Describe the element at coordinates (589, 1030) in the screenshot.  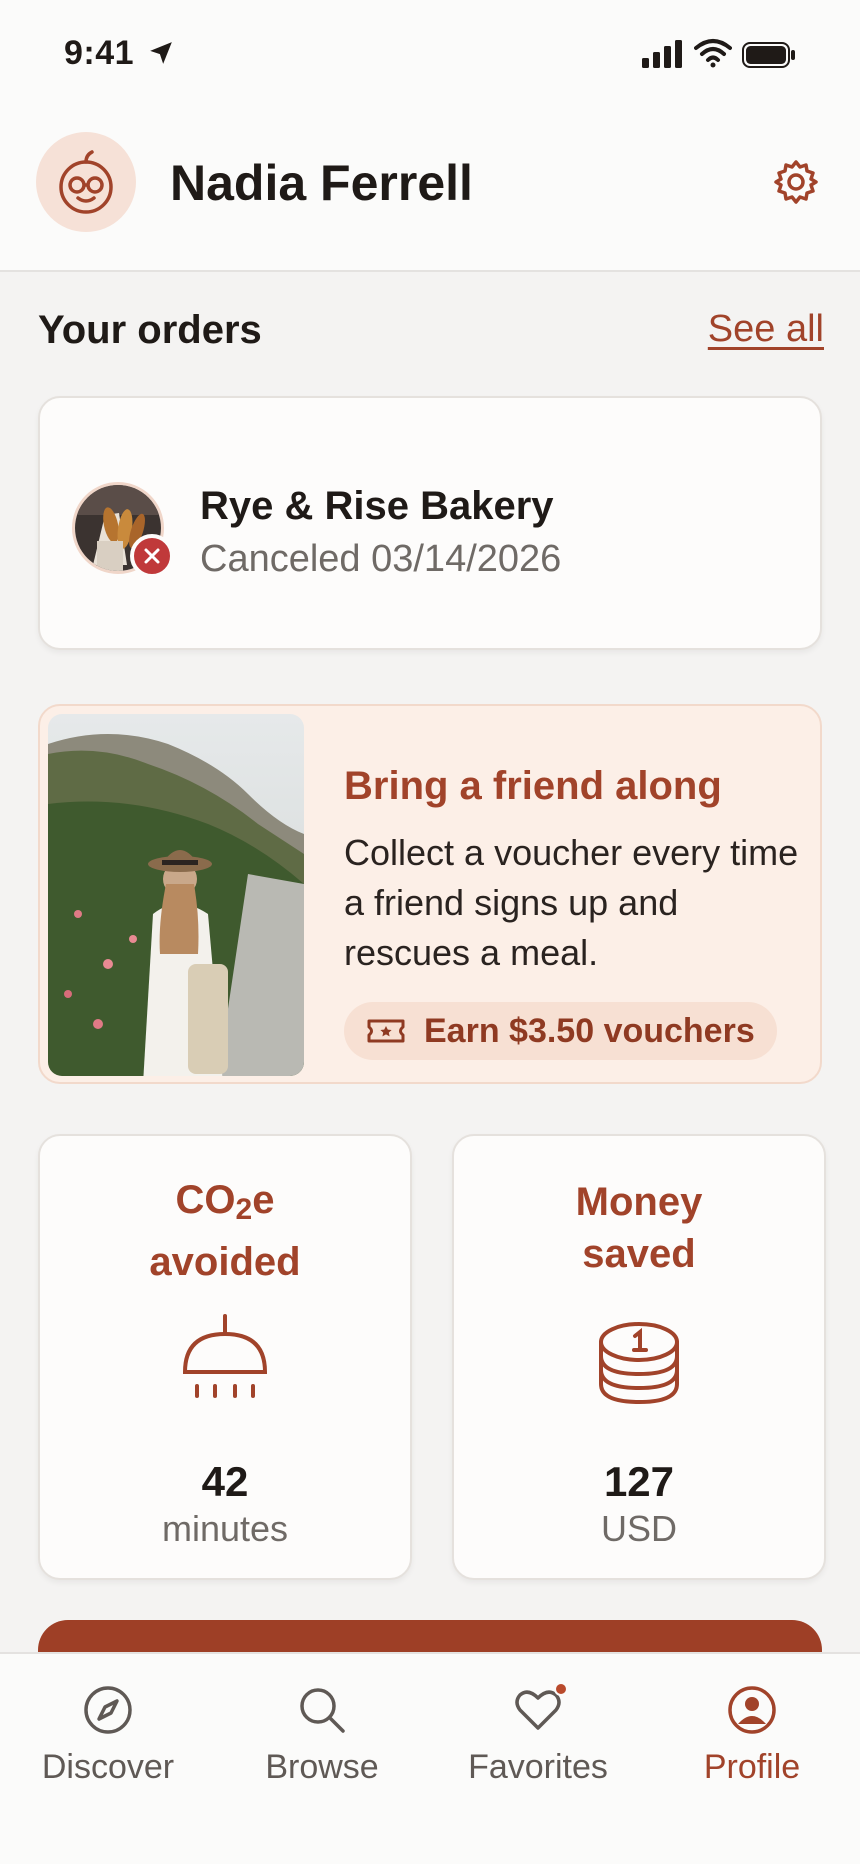
I see `voucher-chip-label: Earn $3.50 vouchers` at that location.